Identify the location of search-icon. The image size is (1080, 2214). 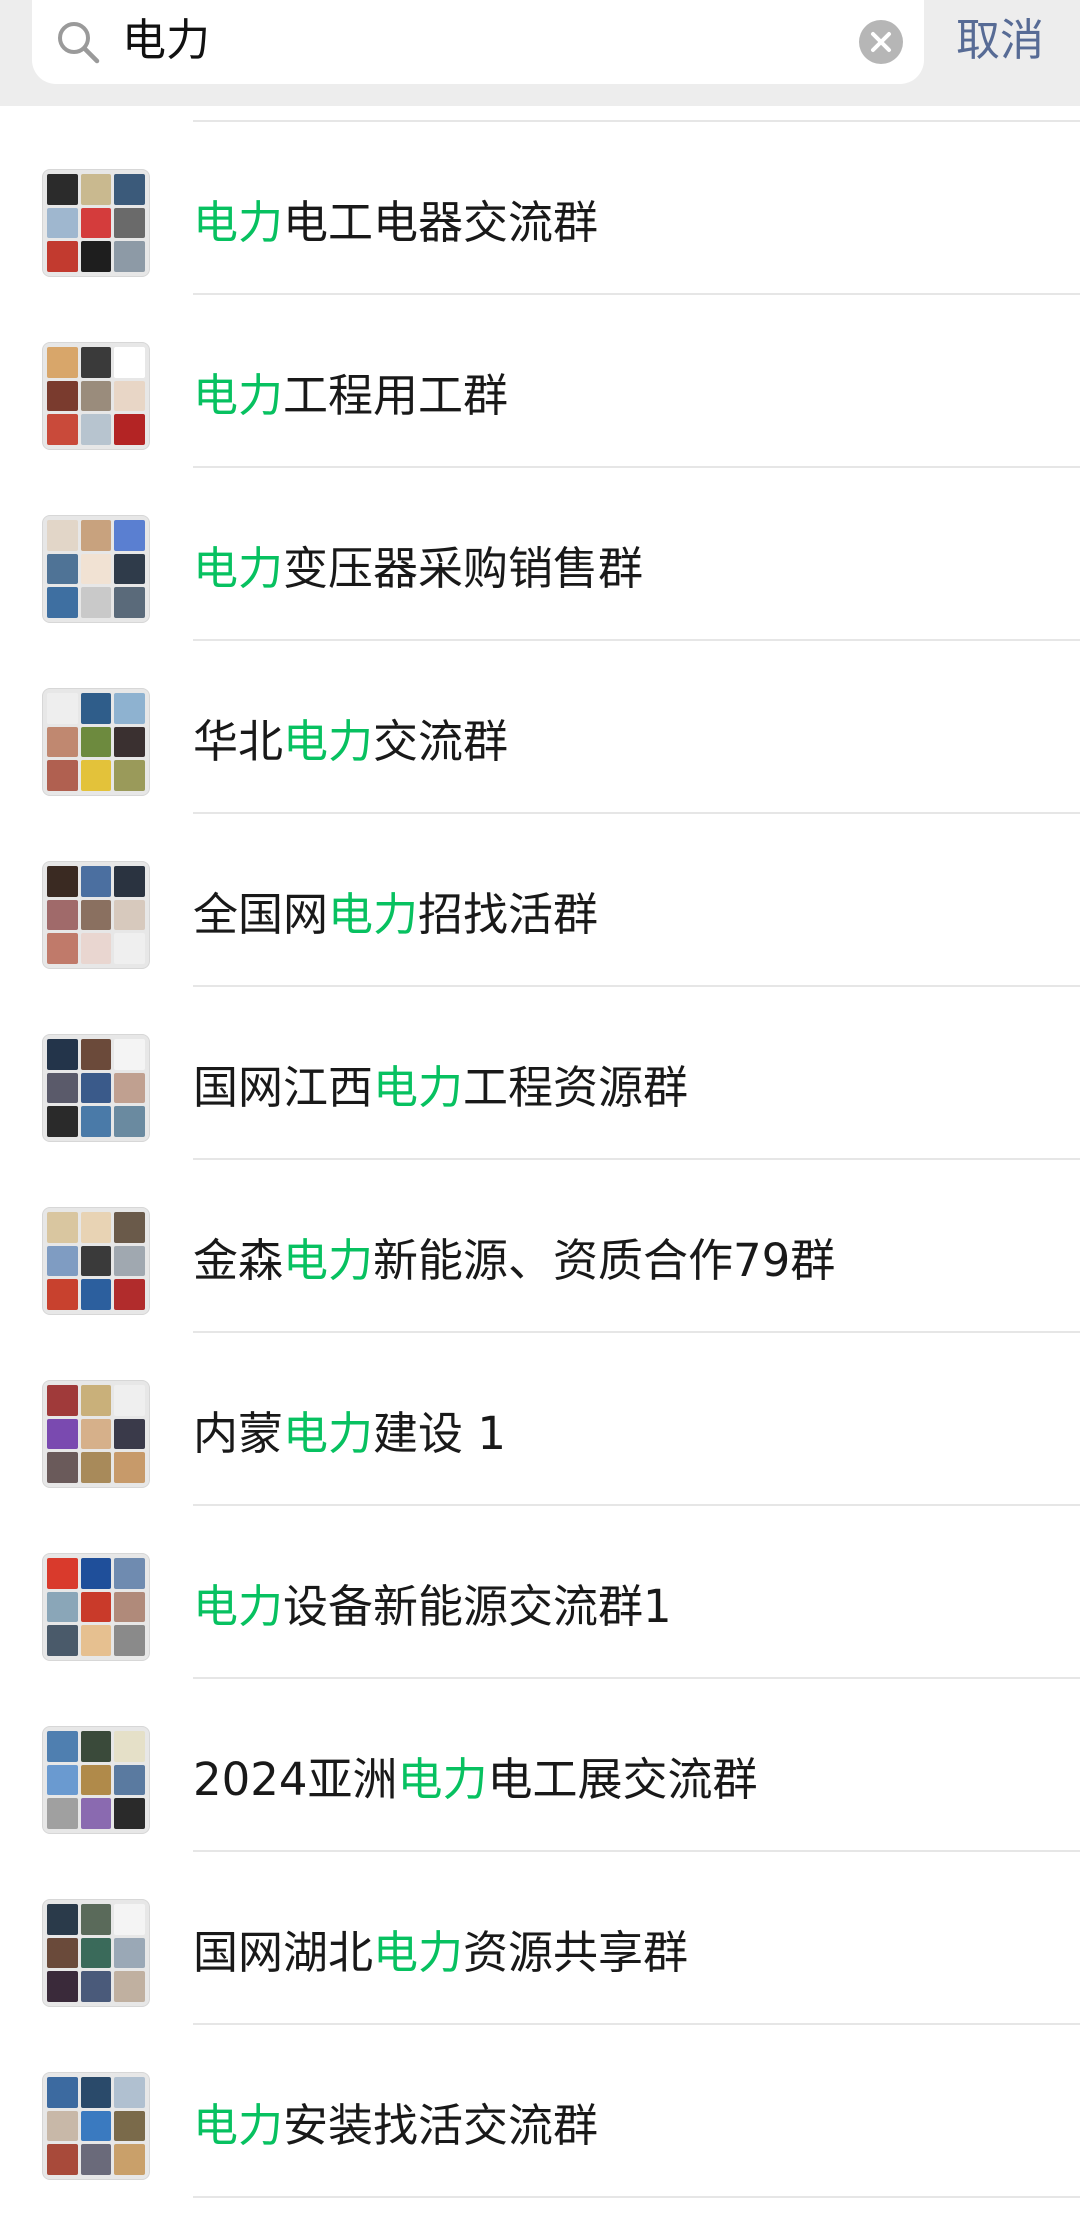
(79, 43).